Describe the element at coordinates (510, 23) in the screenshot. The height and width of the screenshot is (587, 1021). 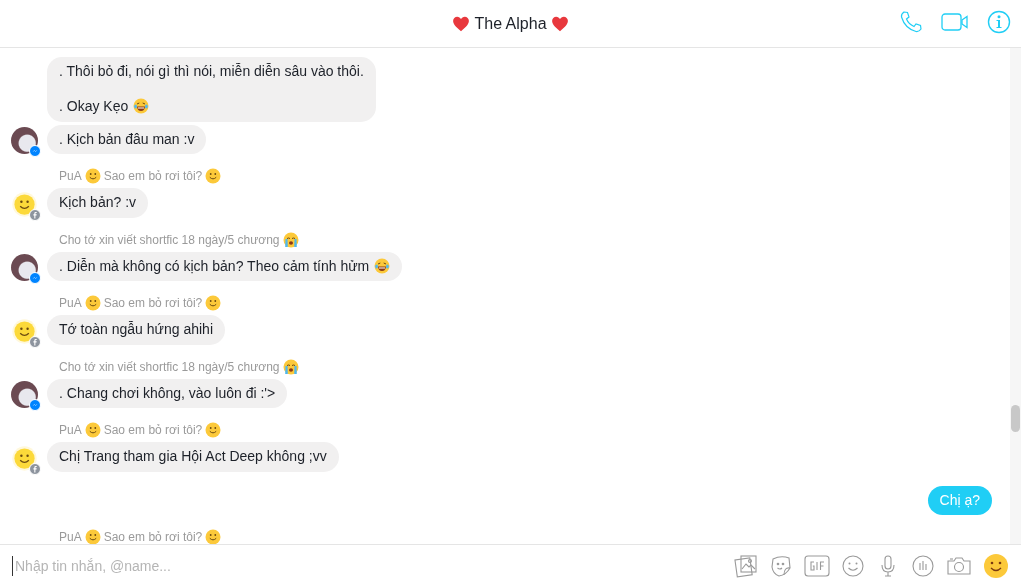
I see `chat-title: The Alpha` at that location.